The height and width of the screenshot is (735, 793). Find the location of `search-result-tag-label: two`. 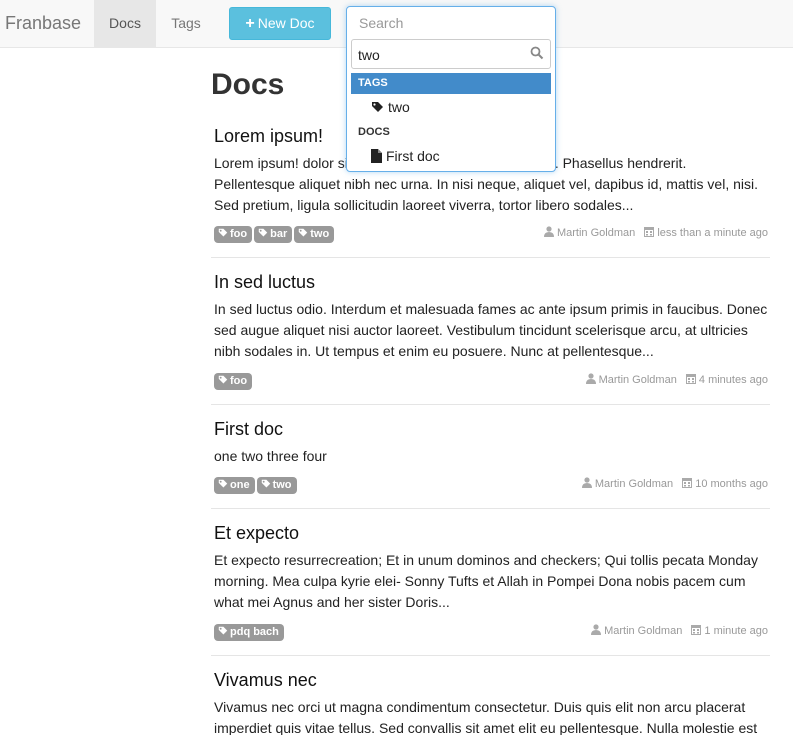

search-result-tag-label: two is located at coordinates (399, 107).